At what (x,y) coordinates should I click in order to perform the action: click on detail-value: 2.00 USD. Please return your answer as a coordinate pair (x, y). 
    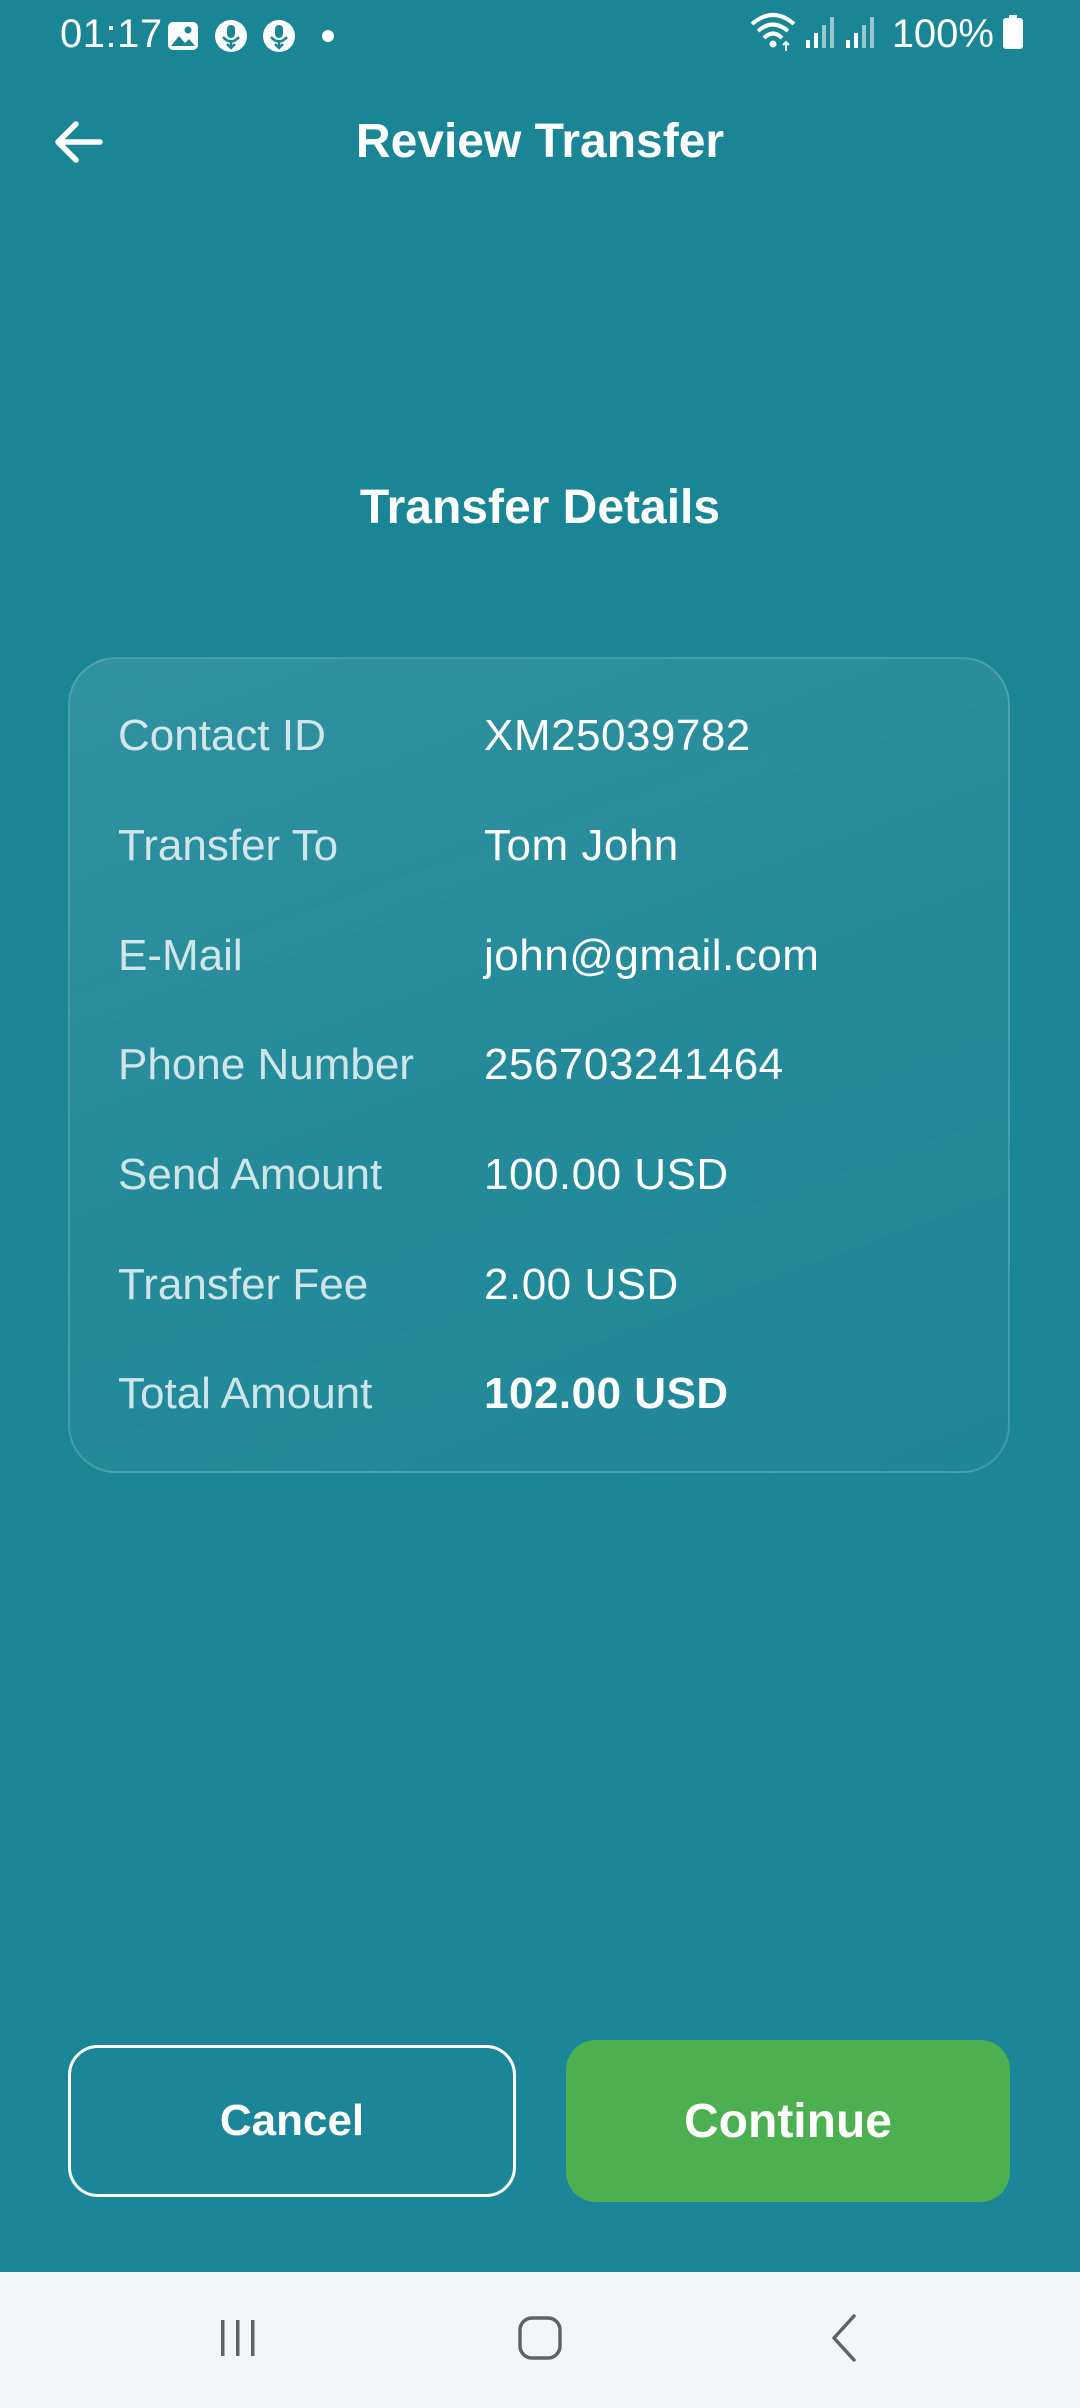
    Looking at the image, I should click on (581, 1284).